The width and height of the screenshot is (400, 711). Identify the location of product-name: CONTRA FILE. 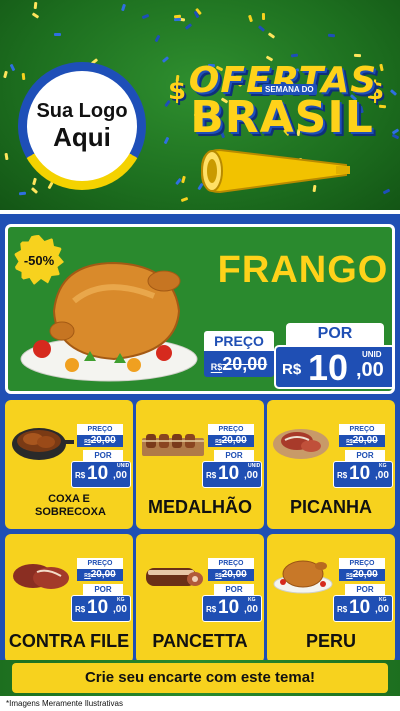
(69, 641).